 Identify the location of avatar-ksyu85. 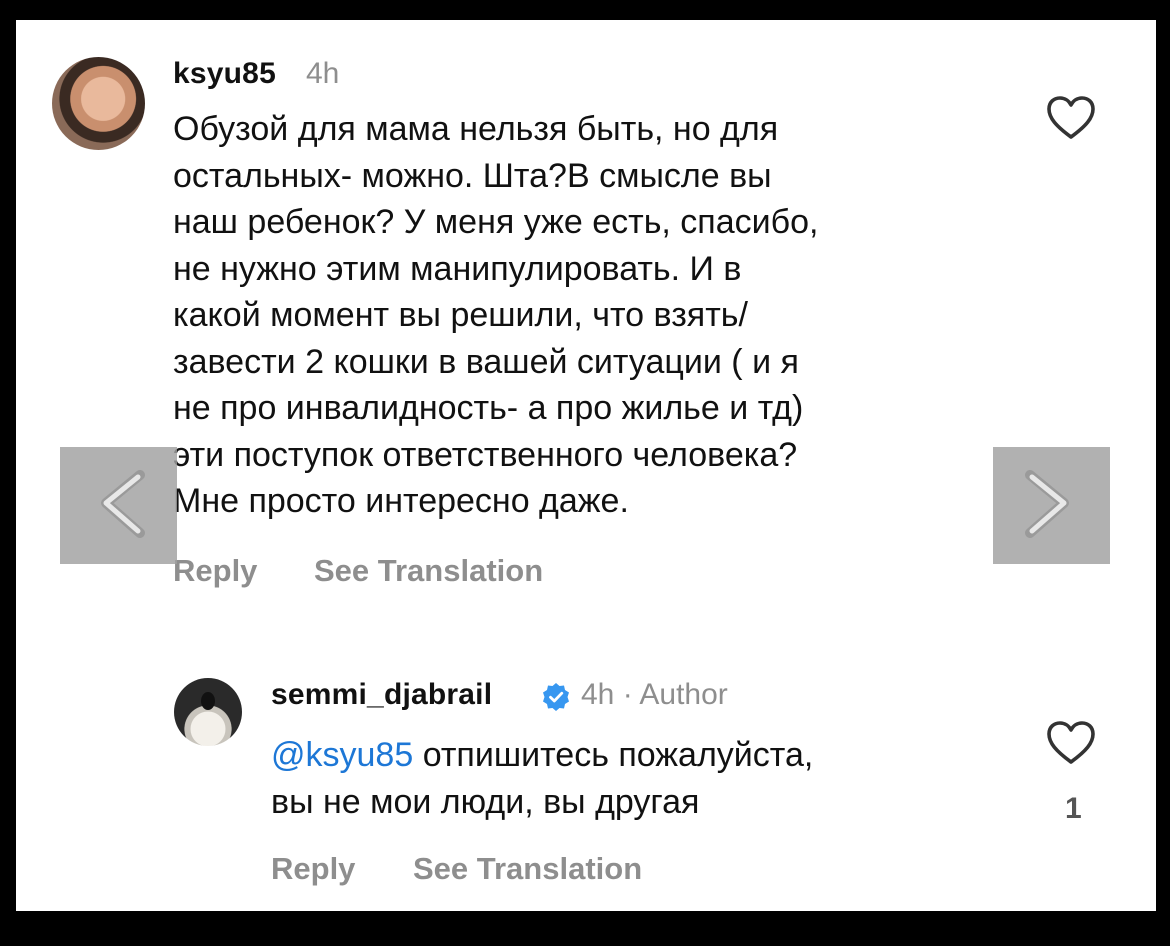
(98, 103).